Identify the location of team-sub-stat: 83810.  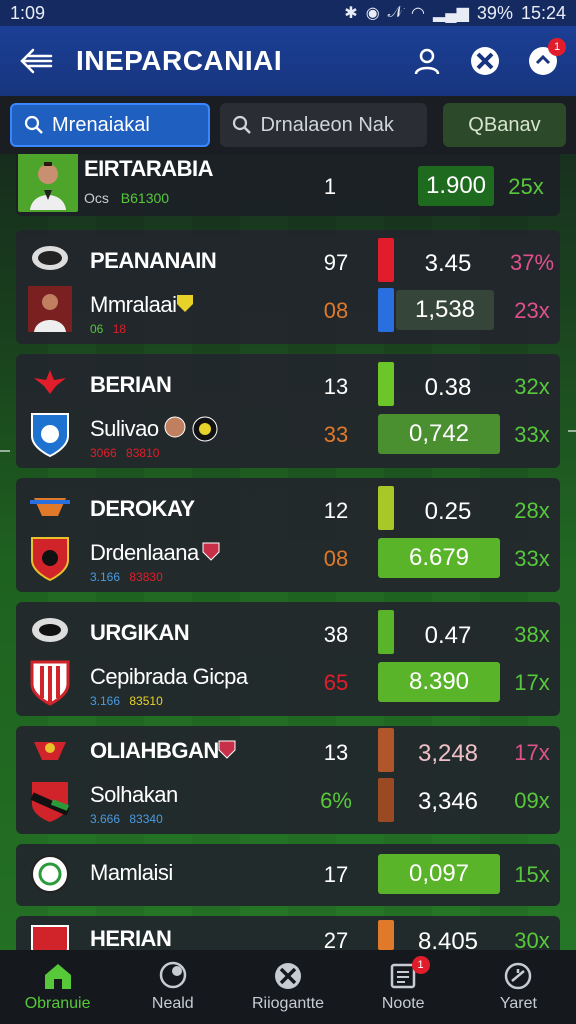
(143, 453).